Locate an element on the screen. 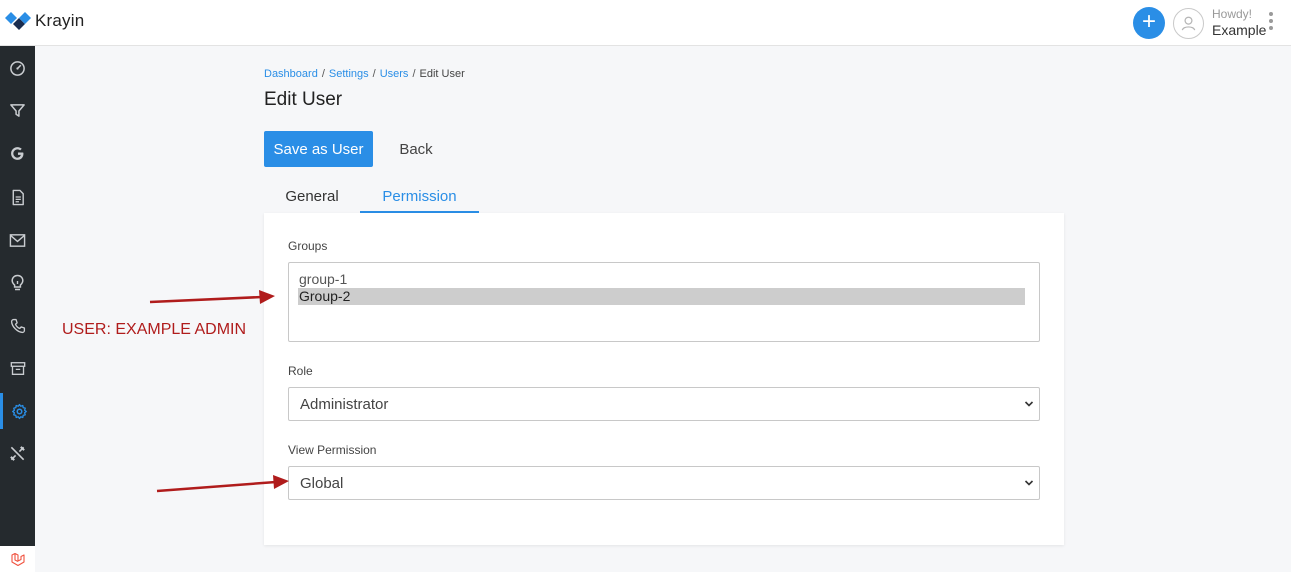 Image resolution: width=1291 pixels, height=572 pixels. annotation-arrows is located at coordinates (219, 391).